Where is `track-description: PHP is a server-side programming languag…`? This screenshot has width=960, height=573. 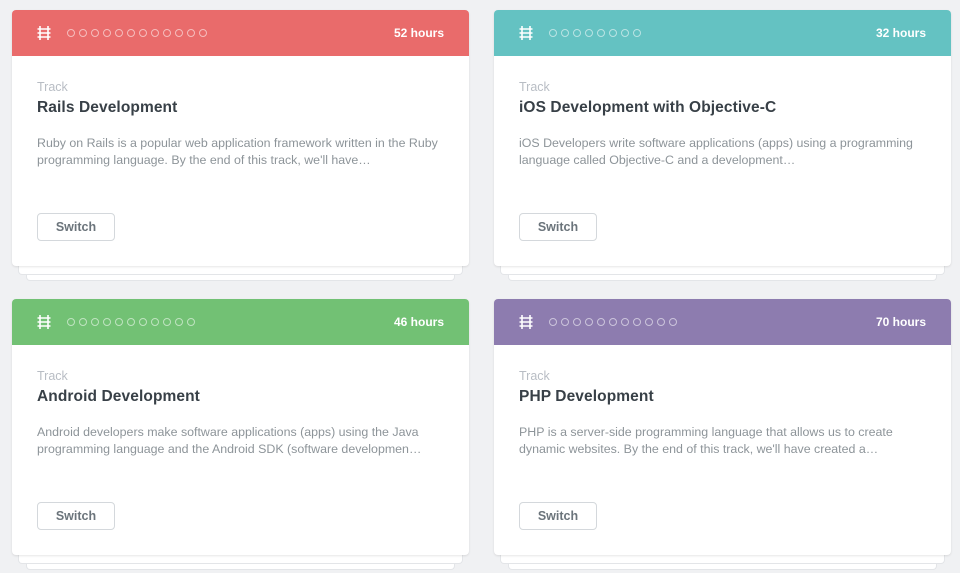
track-description: PHP is a server-side programming languag… is located at coordinates (706, 440).